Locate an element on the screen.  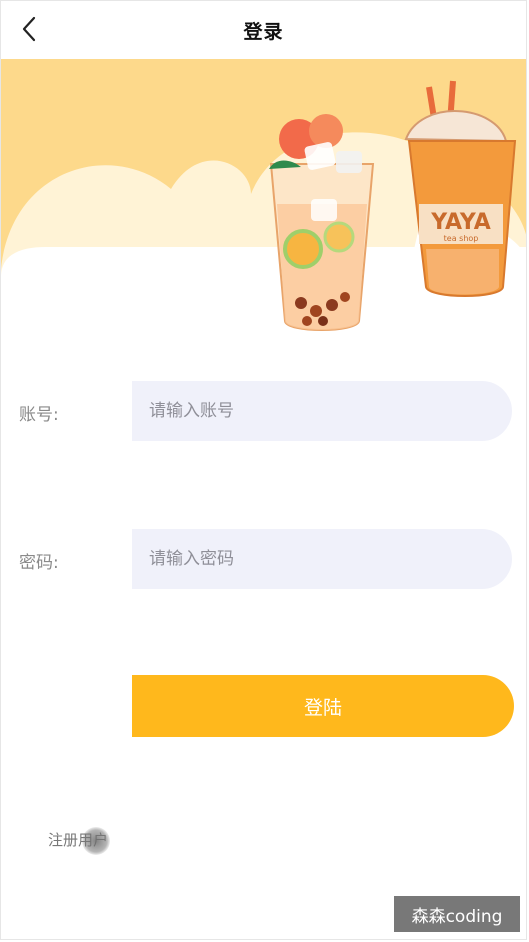
account-input is located at coordinates (322, 411).